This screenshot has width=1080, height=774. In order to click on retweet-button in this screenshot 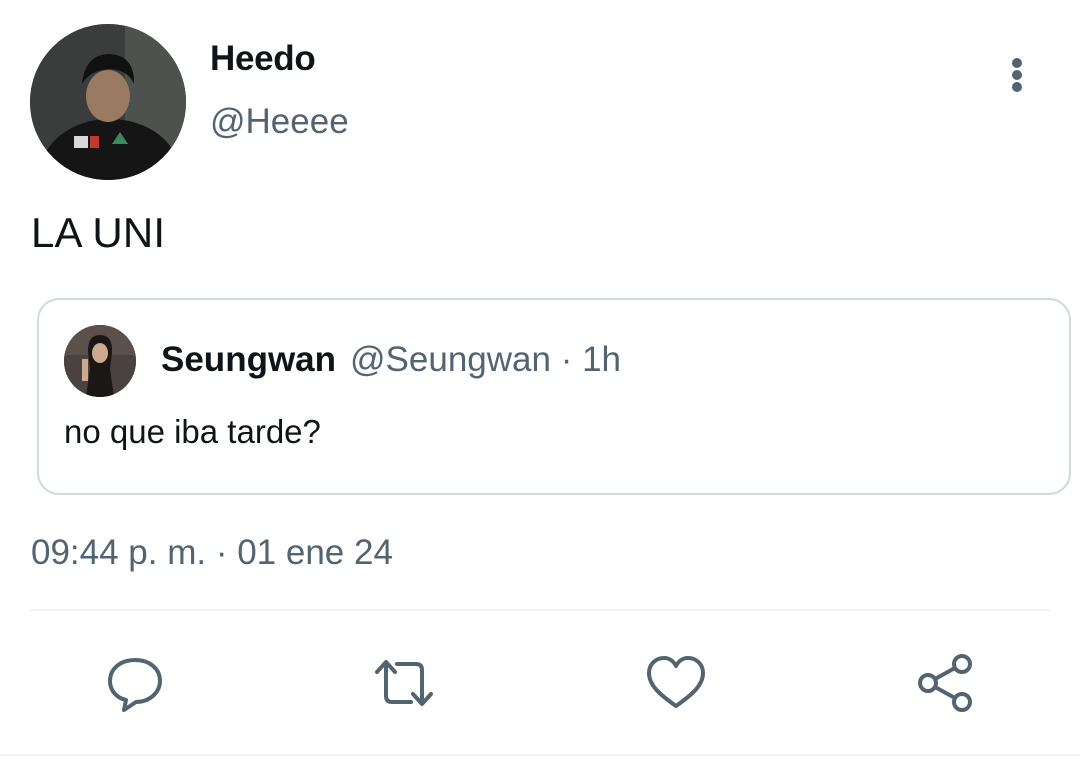, I will do `click(404, 683)`.